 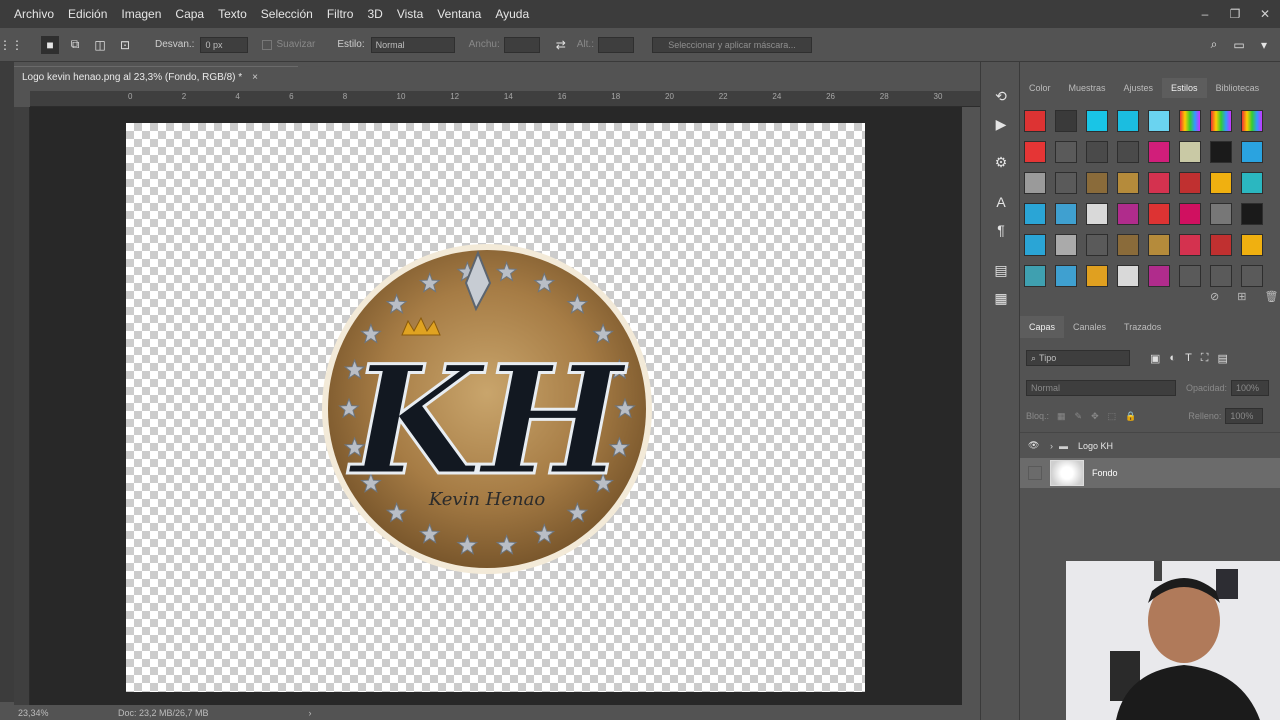 I want to click on filter-pixel-icon: ▣, so click(x=1155, y=358).